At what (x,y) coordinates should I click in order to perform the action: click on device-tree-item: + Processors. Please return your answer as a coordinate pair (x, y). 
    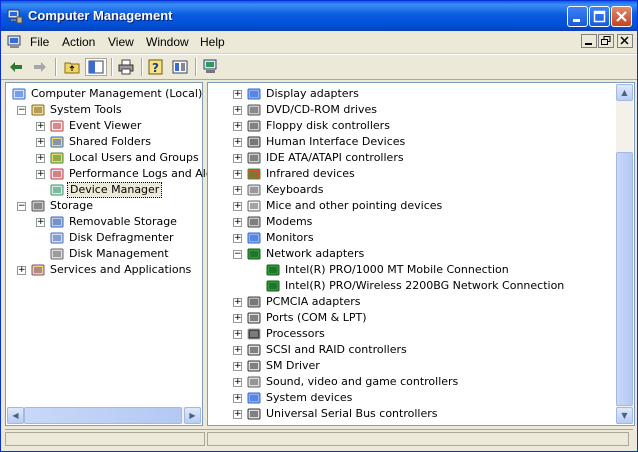
    Looking at the image, I should click on (412, 334).